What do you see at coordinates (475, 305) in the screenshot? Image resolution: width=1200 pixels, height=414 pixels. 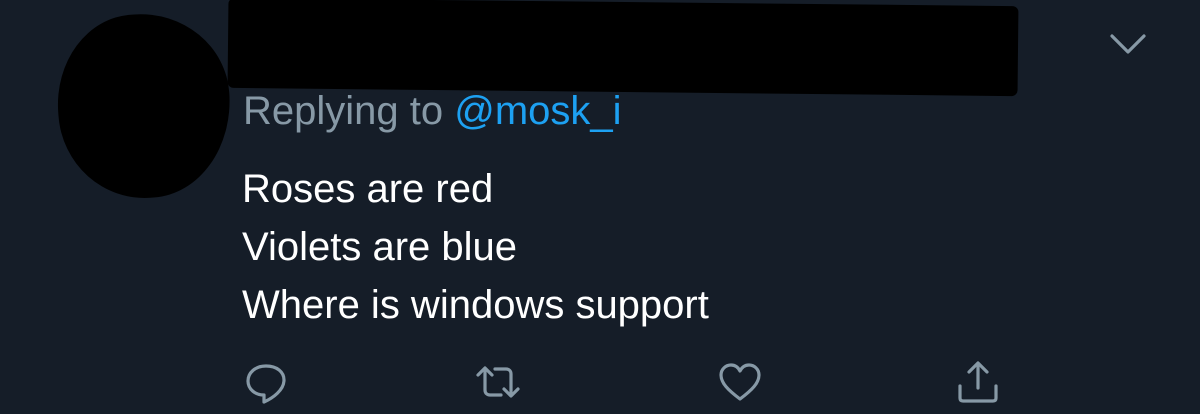 I see `tweet-text-line: Where is windows support` at bounding box center [475, 305].